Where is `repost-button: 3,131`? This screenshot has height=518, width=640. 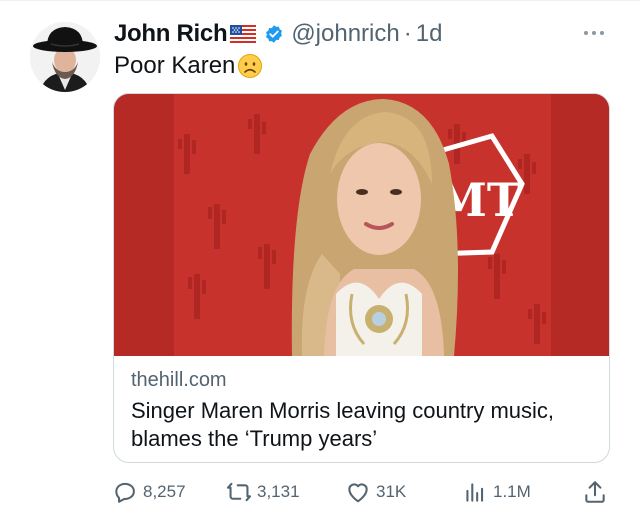
repost-button: 3,131 is located at coordinates (263, 492).